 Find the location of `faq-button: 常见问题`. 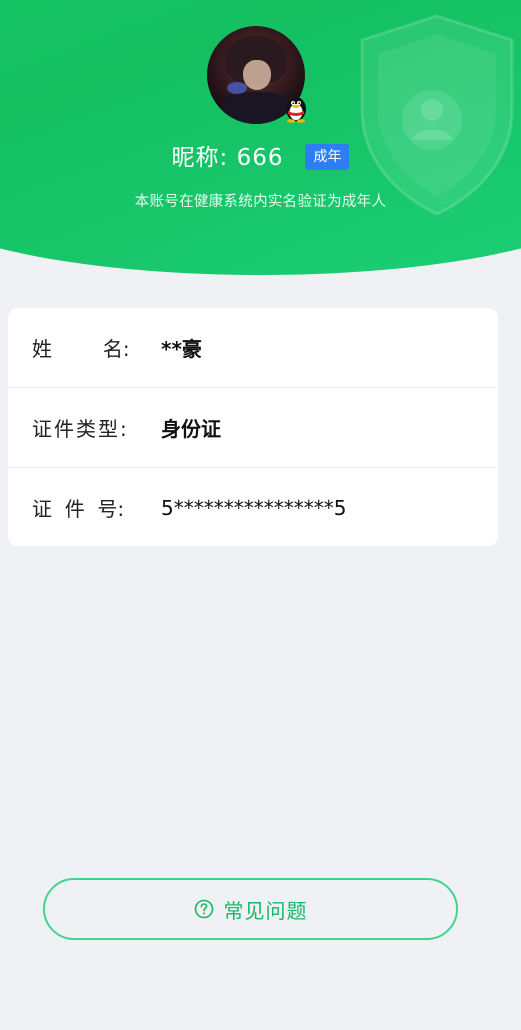

faq-button: 常见问题 is located at coordinates (250, 909).